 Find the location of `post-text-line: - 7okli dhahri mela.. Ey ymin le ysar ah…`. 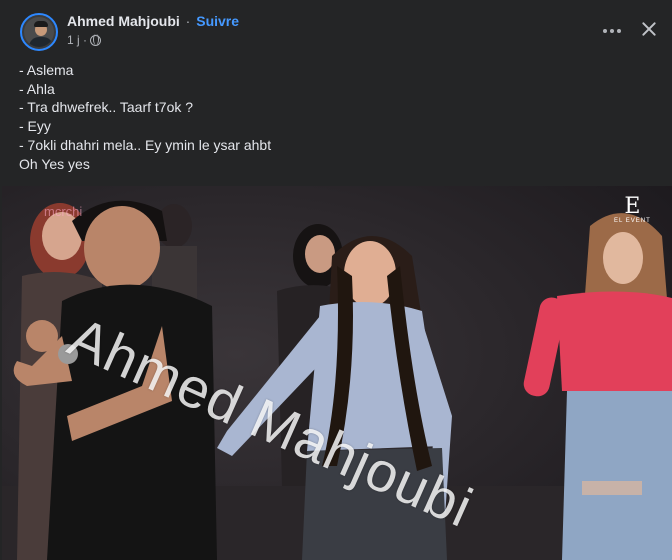

post-text-line: - 7okli dhahri mela.. Ey ymin le ysar ah… is located at coordinates (145, 144).